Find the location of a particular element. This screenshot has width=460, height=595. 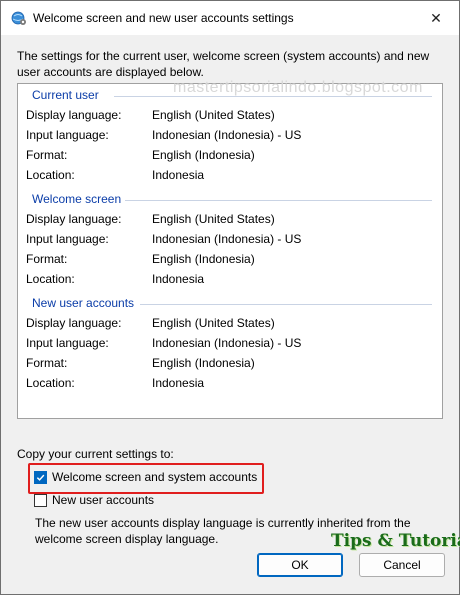

section-header-welcome-screen: Welcome screen is located at coordinates (79, 199).